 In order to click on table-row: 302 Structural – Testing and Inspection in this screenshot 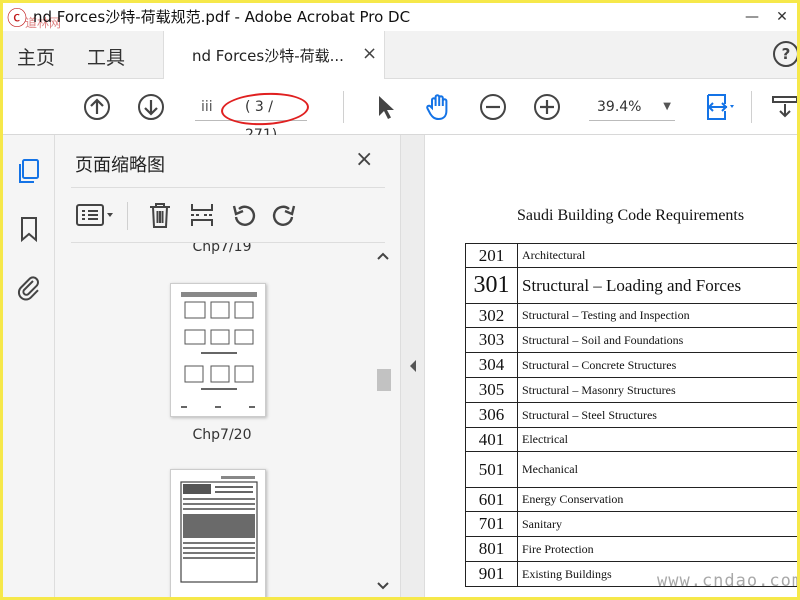, I will do `click(631, 315)`.